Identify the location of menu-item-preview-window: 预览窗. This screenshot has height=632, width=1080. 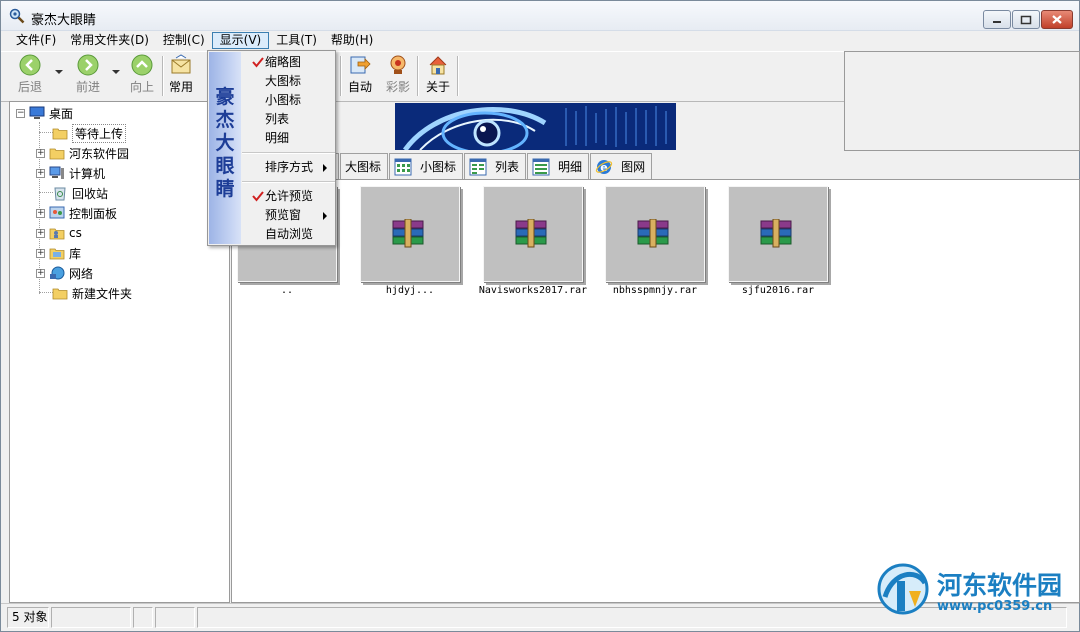
(288, 215).